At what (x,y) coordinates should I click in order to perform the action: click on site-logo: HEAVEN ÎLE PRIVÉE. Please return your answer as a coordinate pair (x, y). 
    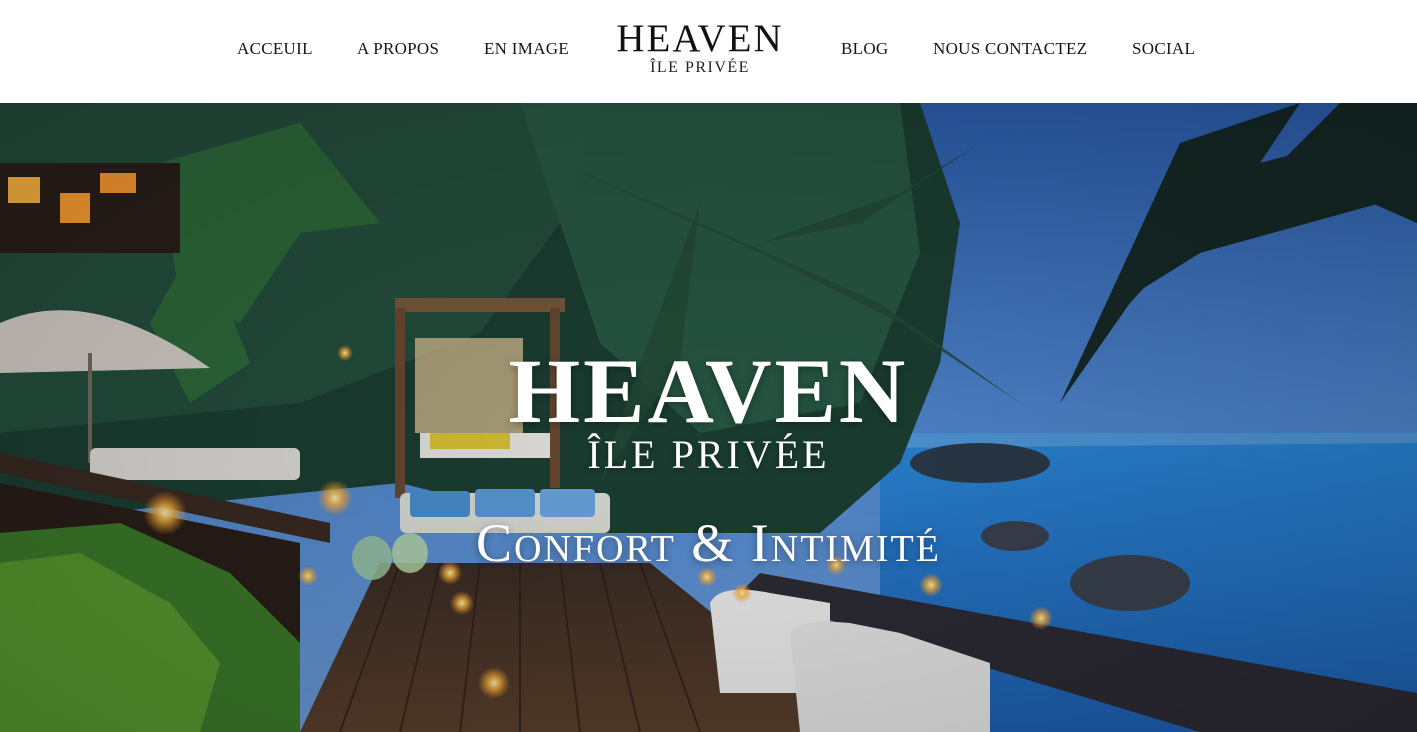
    Looking at the image, I should click on (700, 50).